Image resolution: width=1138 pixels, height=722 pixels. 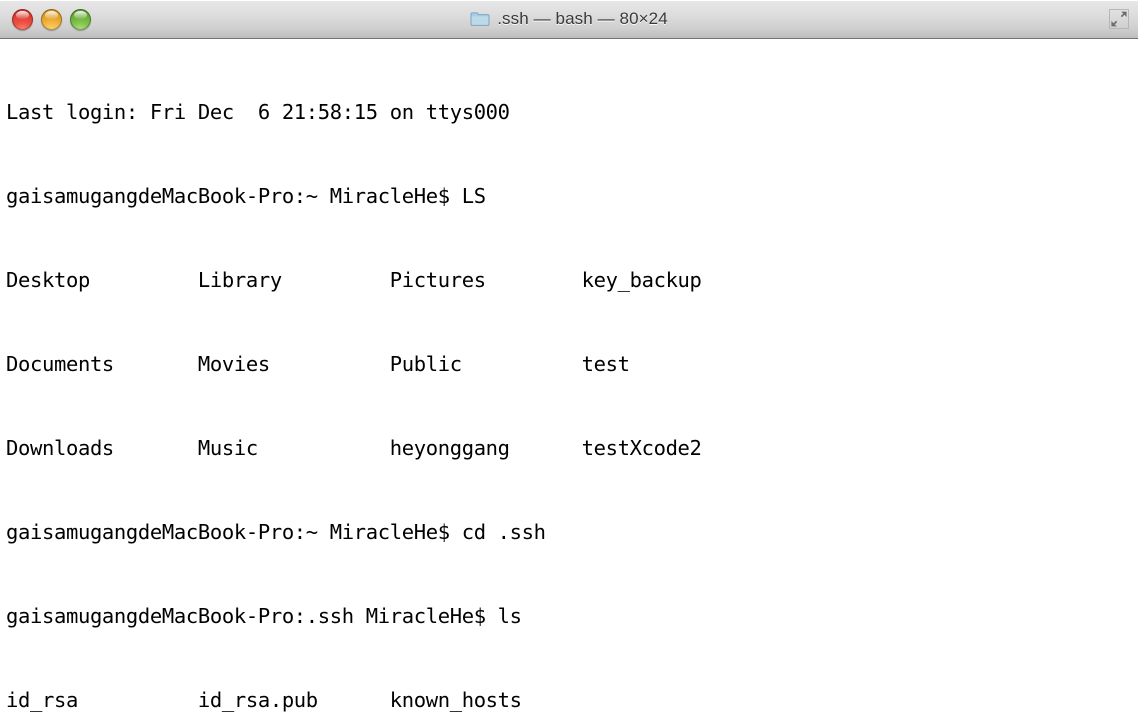 What do you see at coordinates (582, 18) in the screenshot?
I see `window-title: .ssh — bash — 80×24` at bounding box center [582, 18].